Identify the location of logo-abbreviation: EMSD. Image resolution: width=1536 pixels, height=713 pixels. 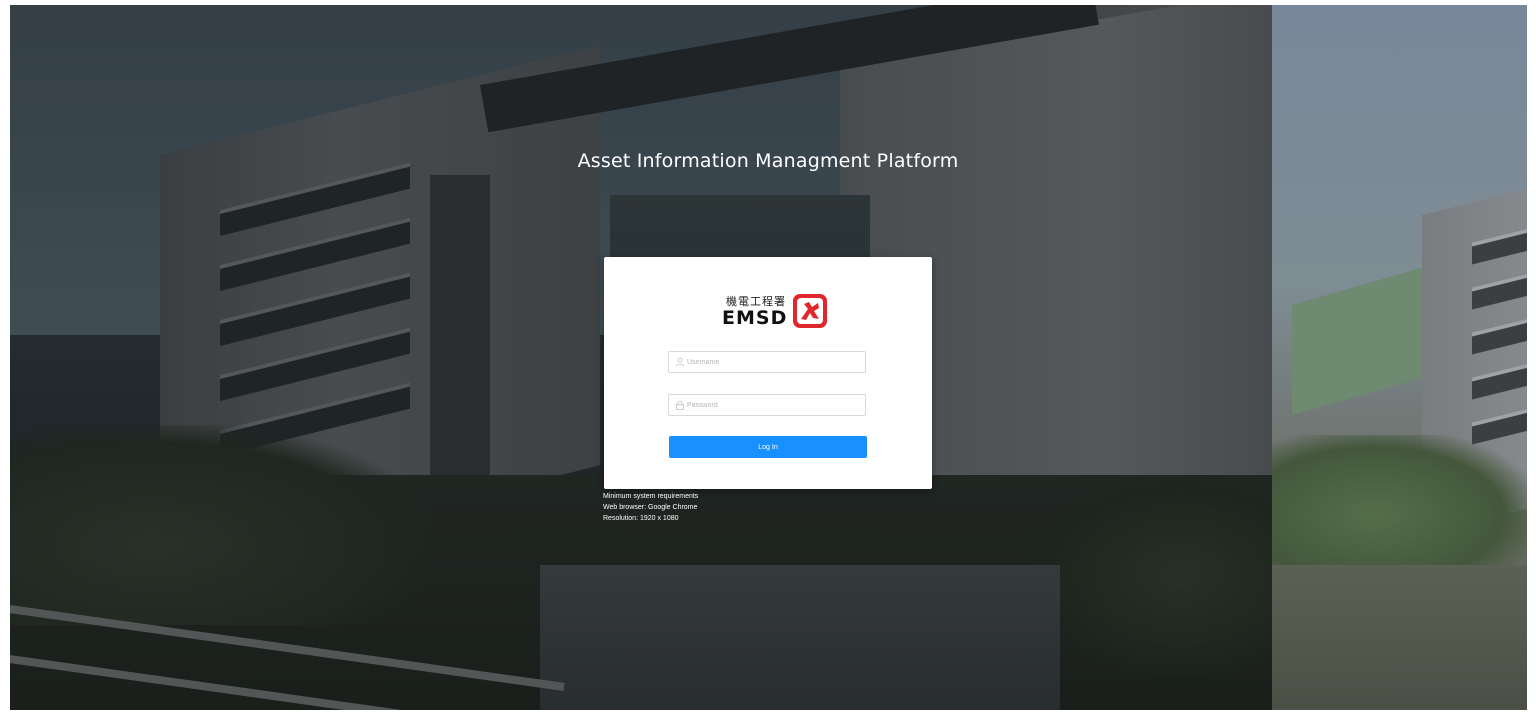
(755, 318).